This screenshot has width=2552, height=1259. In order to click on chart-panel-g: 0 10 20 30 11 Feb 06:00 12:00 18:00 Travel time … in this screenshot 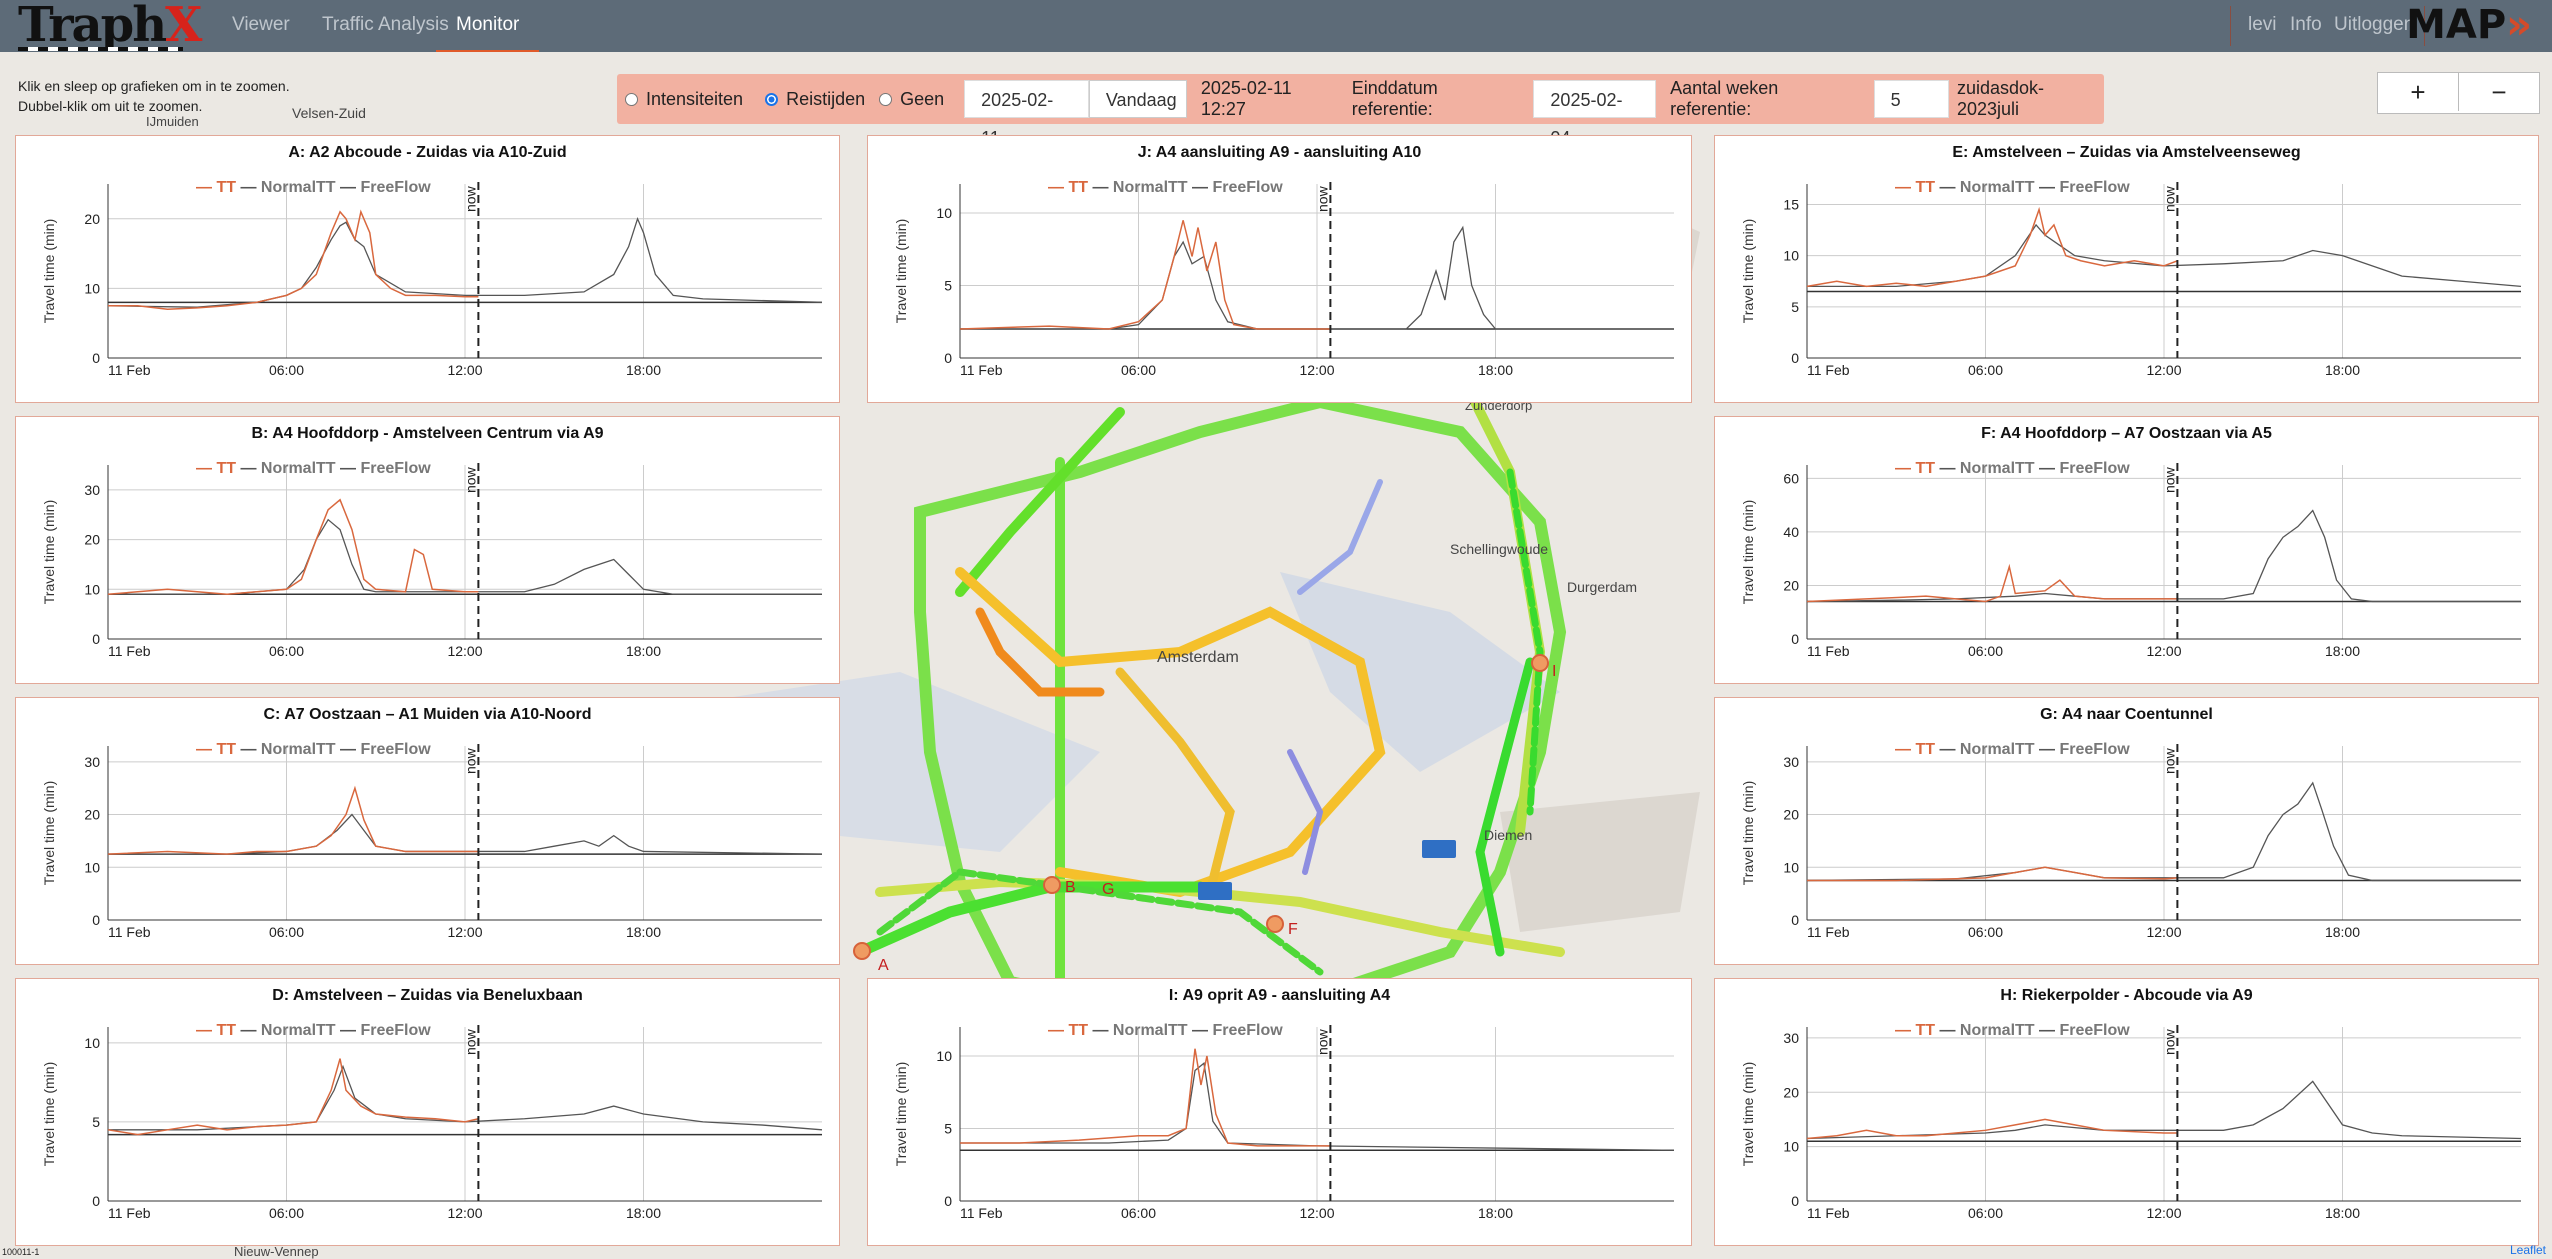, I will do `click(2126, 831)`.